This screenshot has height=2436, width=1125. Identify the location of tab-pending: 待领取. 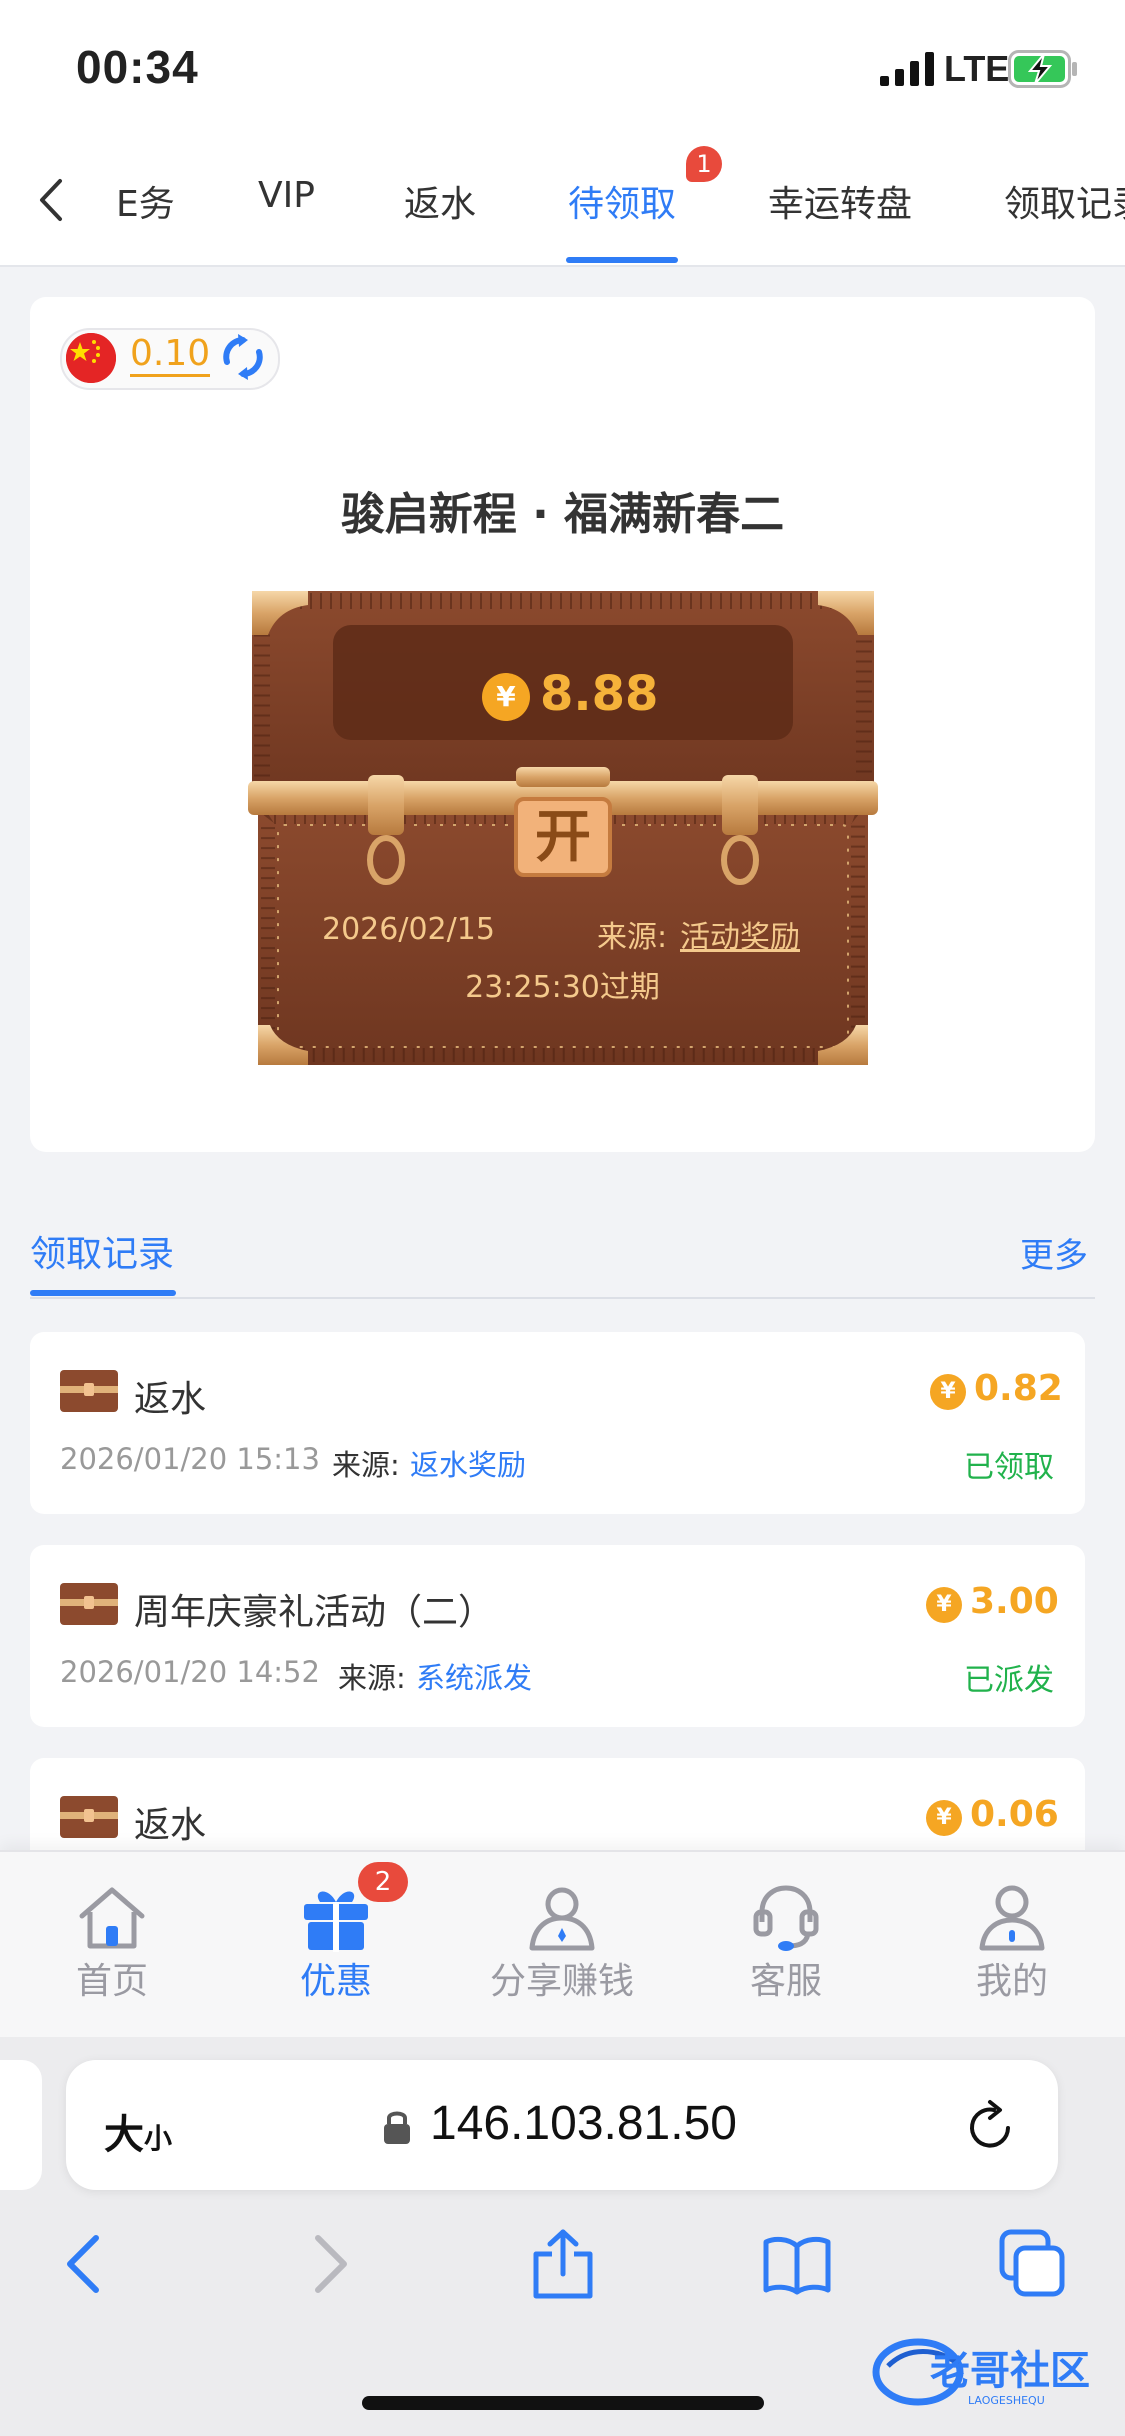
(622, 201).